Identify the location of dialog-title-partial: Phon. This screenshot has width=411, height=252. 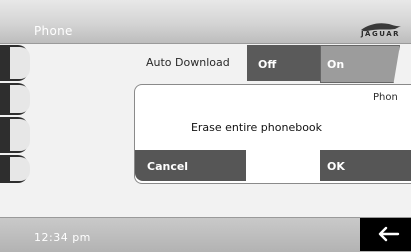
(385, 97).